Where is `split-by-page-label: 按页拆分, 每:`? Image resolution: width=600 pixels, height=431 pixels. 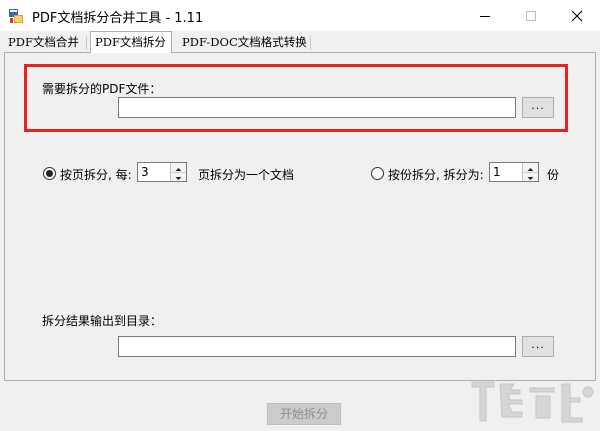 split-by-page-label: 按页拆分, 每: is located at coordinates (96, 175).